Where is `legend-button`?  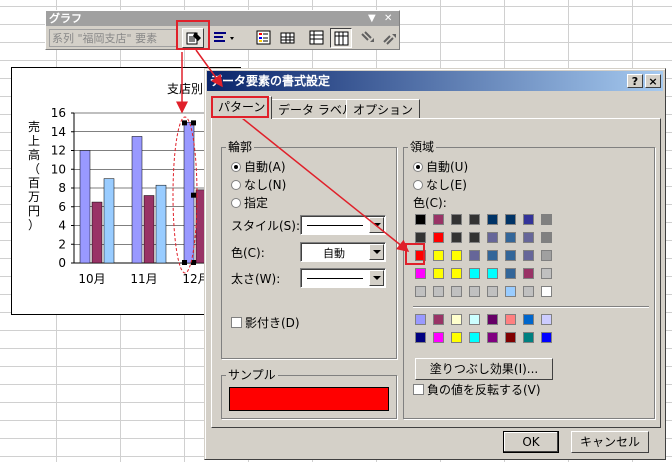
legend-button is located at coordinates (264, 38).